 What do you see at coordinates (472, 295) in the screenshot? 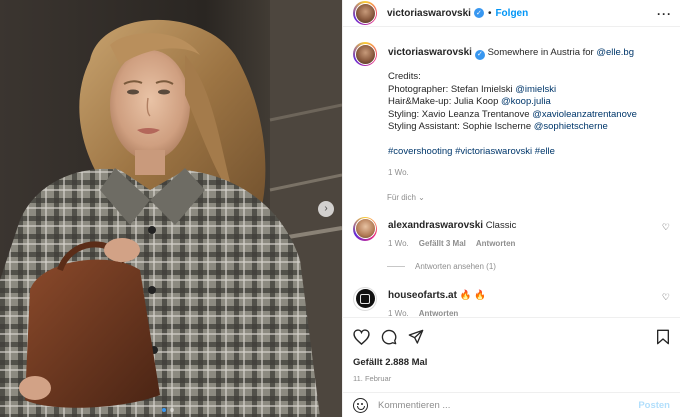
I see `comment-text: 🔥 🔥` at bounding box center [472, 295].